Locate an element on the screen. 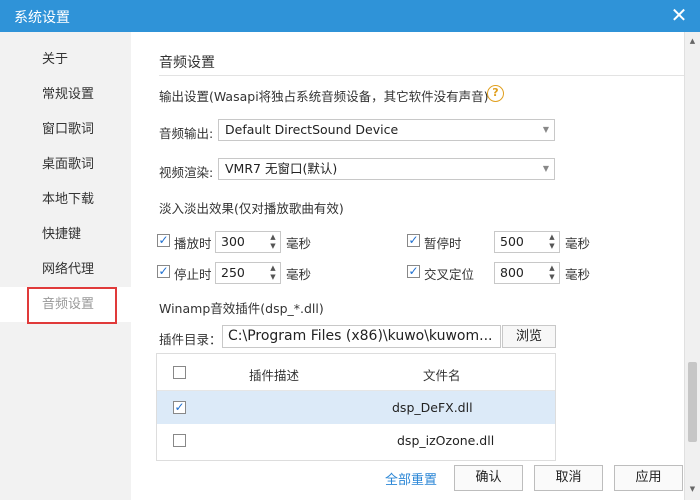 Image resolution: width=700 pixels, height=500 pixels. output-settings-note: 输出设置(Wasapi将独占系统音频设备，其它软件没有声音) is located at coordinates (324, 96).